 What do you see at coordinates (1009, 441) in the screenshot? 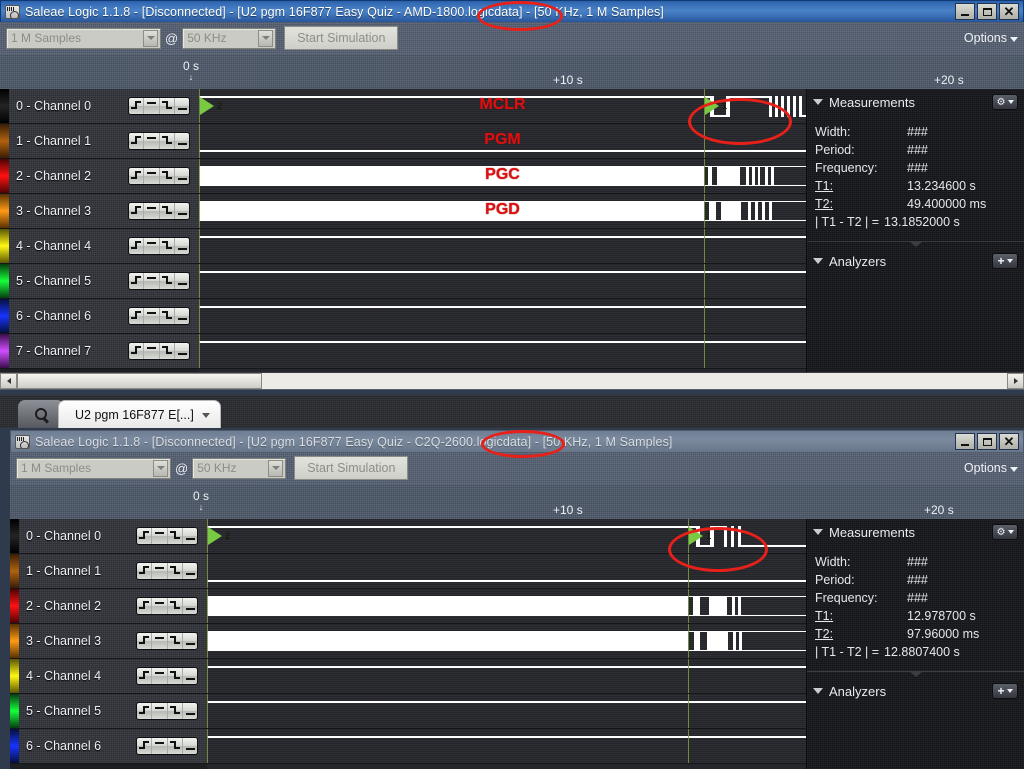
I see `close-button: ✕` at bounding box center [1009, 441].